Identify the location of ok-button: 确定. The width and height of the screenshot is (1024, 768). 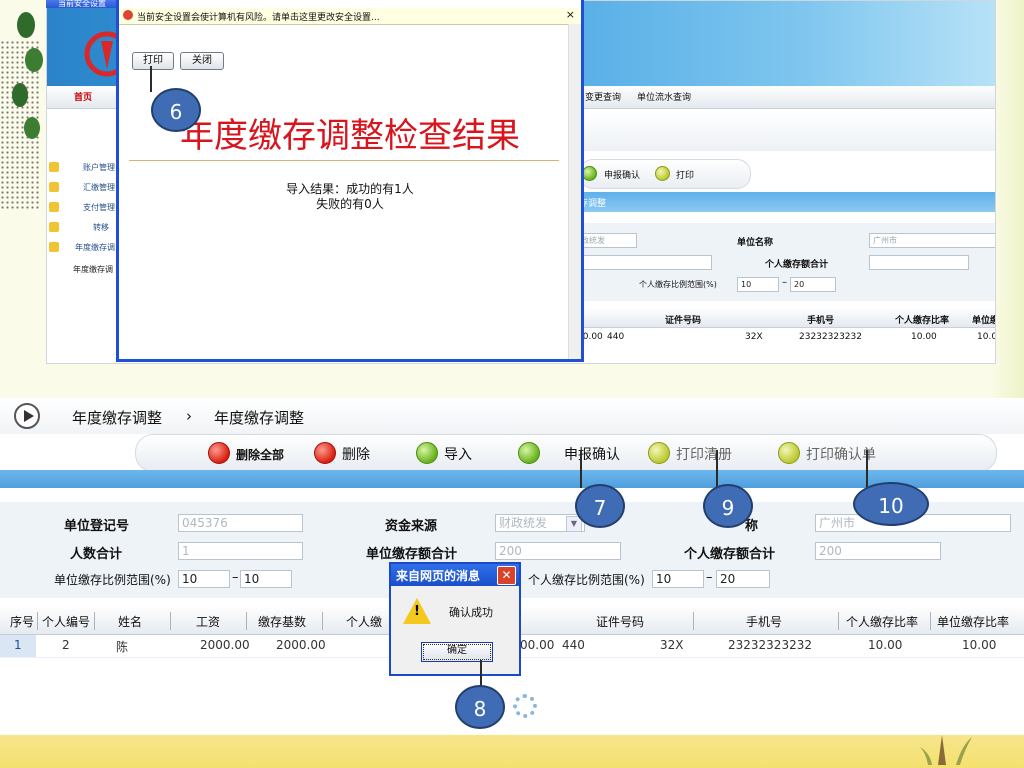
(457, 652).